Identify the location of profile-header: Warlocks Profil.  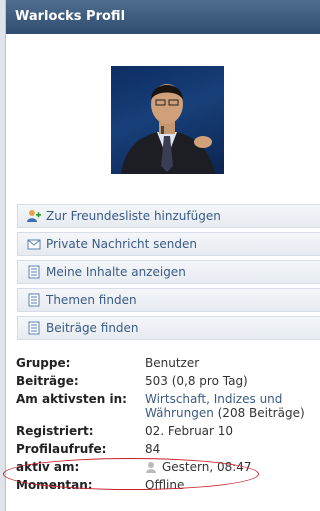
(163, 17).